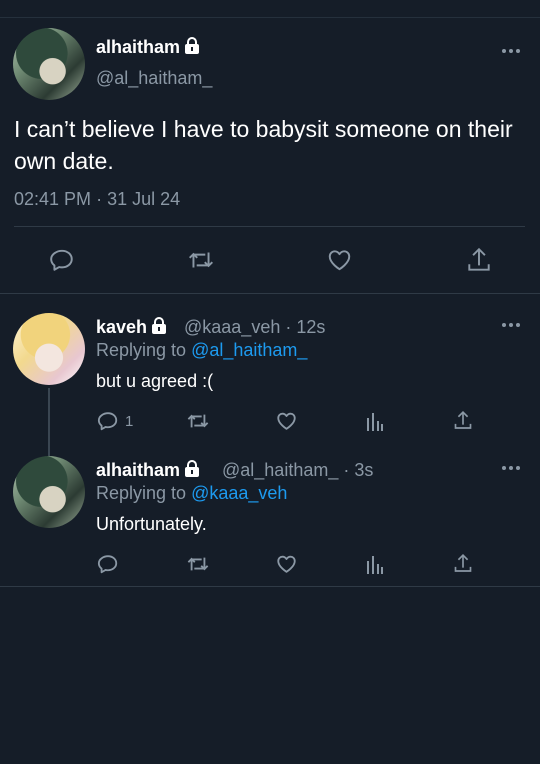 This screenshot has height=764, width=540. What do you see at coordinates (115, 421) in the screenshot?
I see `reply-icon: 1` at bounding box center [115, 421].